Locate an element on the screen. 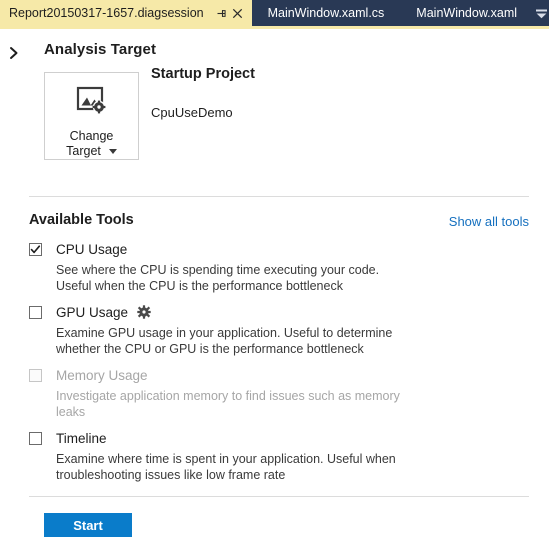 This screenshot has height=545, width=549. close-icon is located at coordinates (238, 13).